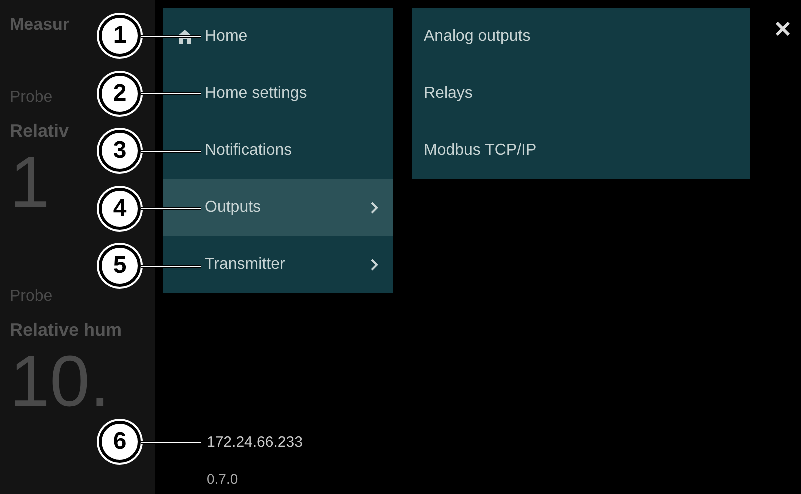  What do you see at coordinates (40, 25) in the screenshot?
I see `screen-title: Measur` at bounding box center [40, 25].